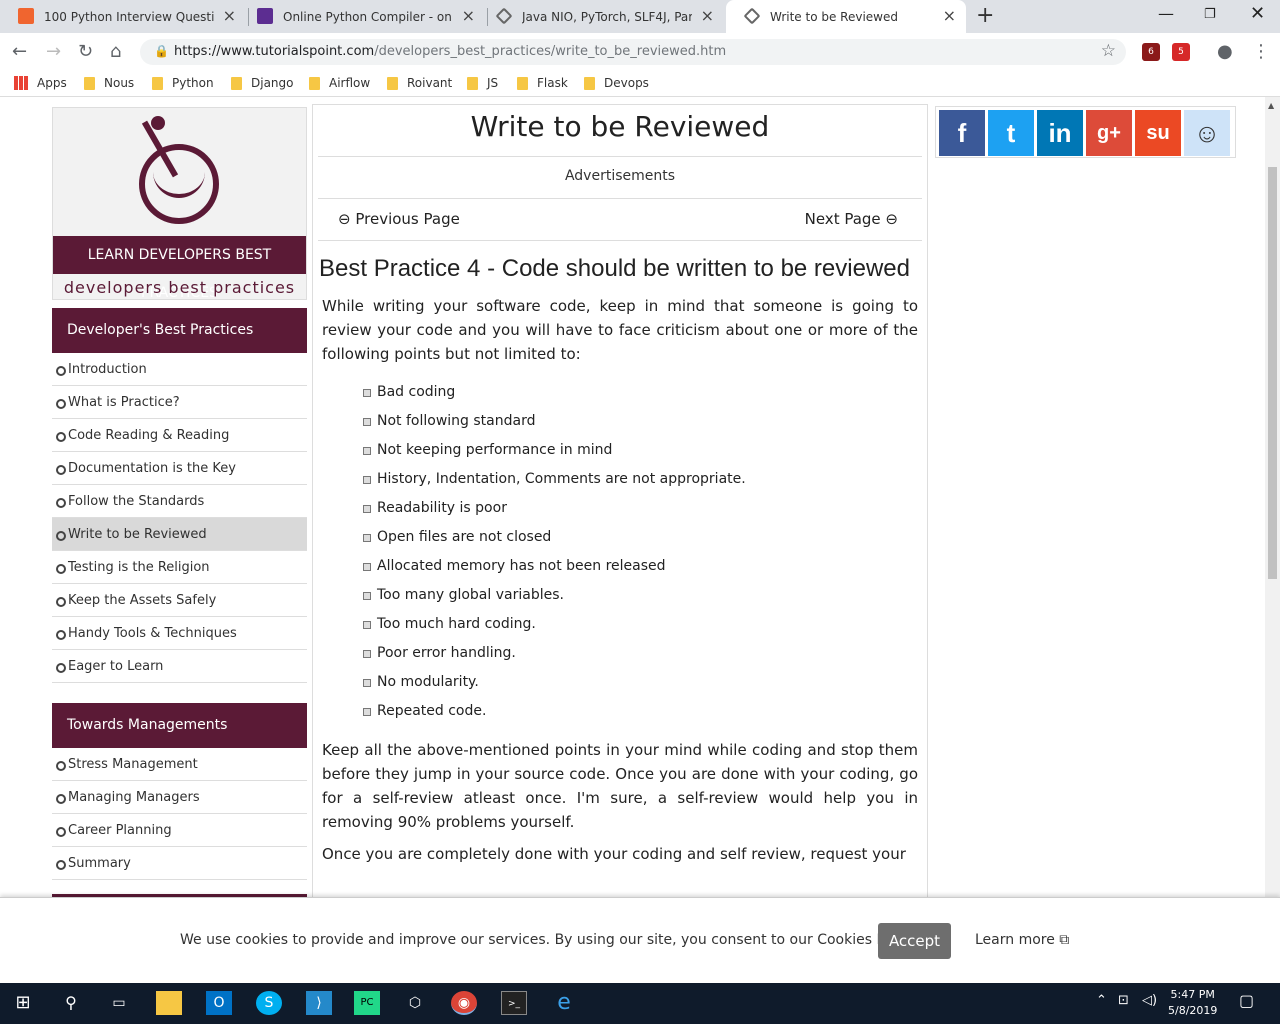  Describe the element at coordinates (564, 1003) in the screenshot. I see `edge-icon: e` at that location.